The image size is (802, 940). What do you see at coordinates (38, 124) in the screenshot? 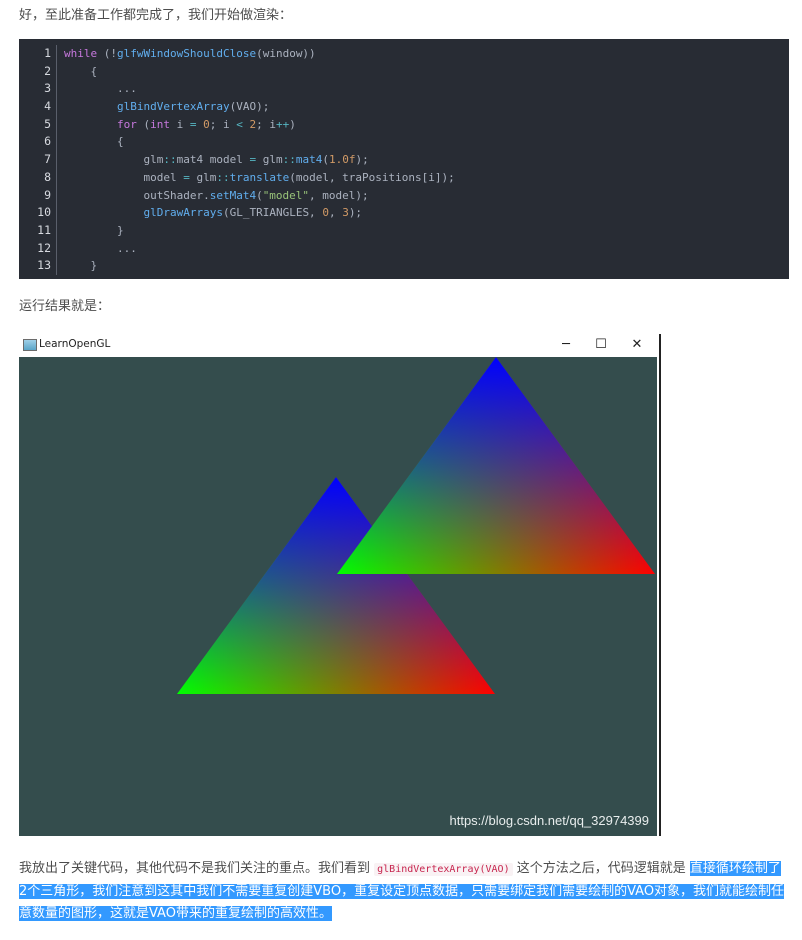
I see `line-number: 5` at bounding box center [38, 124].